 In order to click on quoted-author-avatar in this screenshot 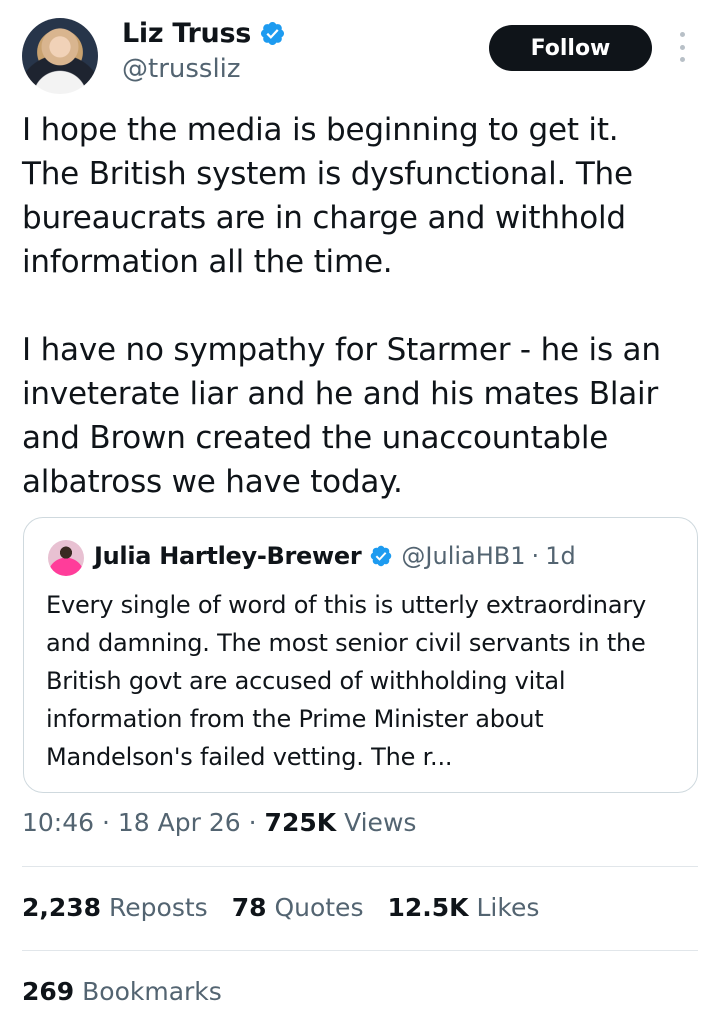, I will do `click(66, 558)`.